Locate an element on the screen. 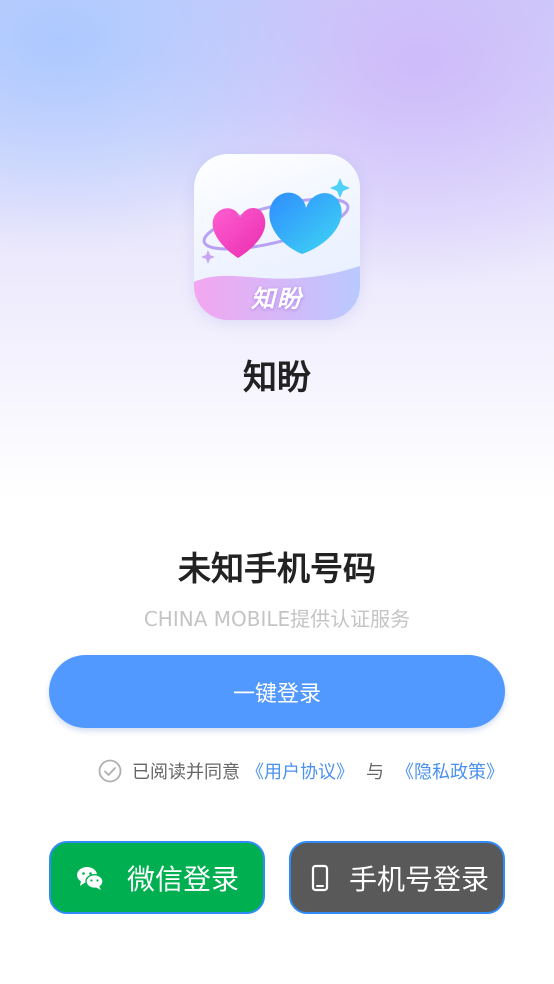  wechat-icon is located at coordinates (90, 878).